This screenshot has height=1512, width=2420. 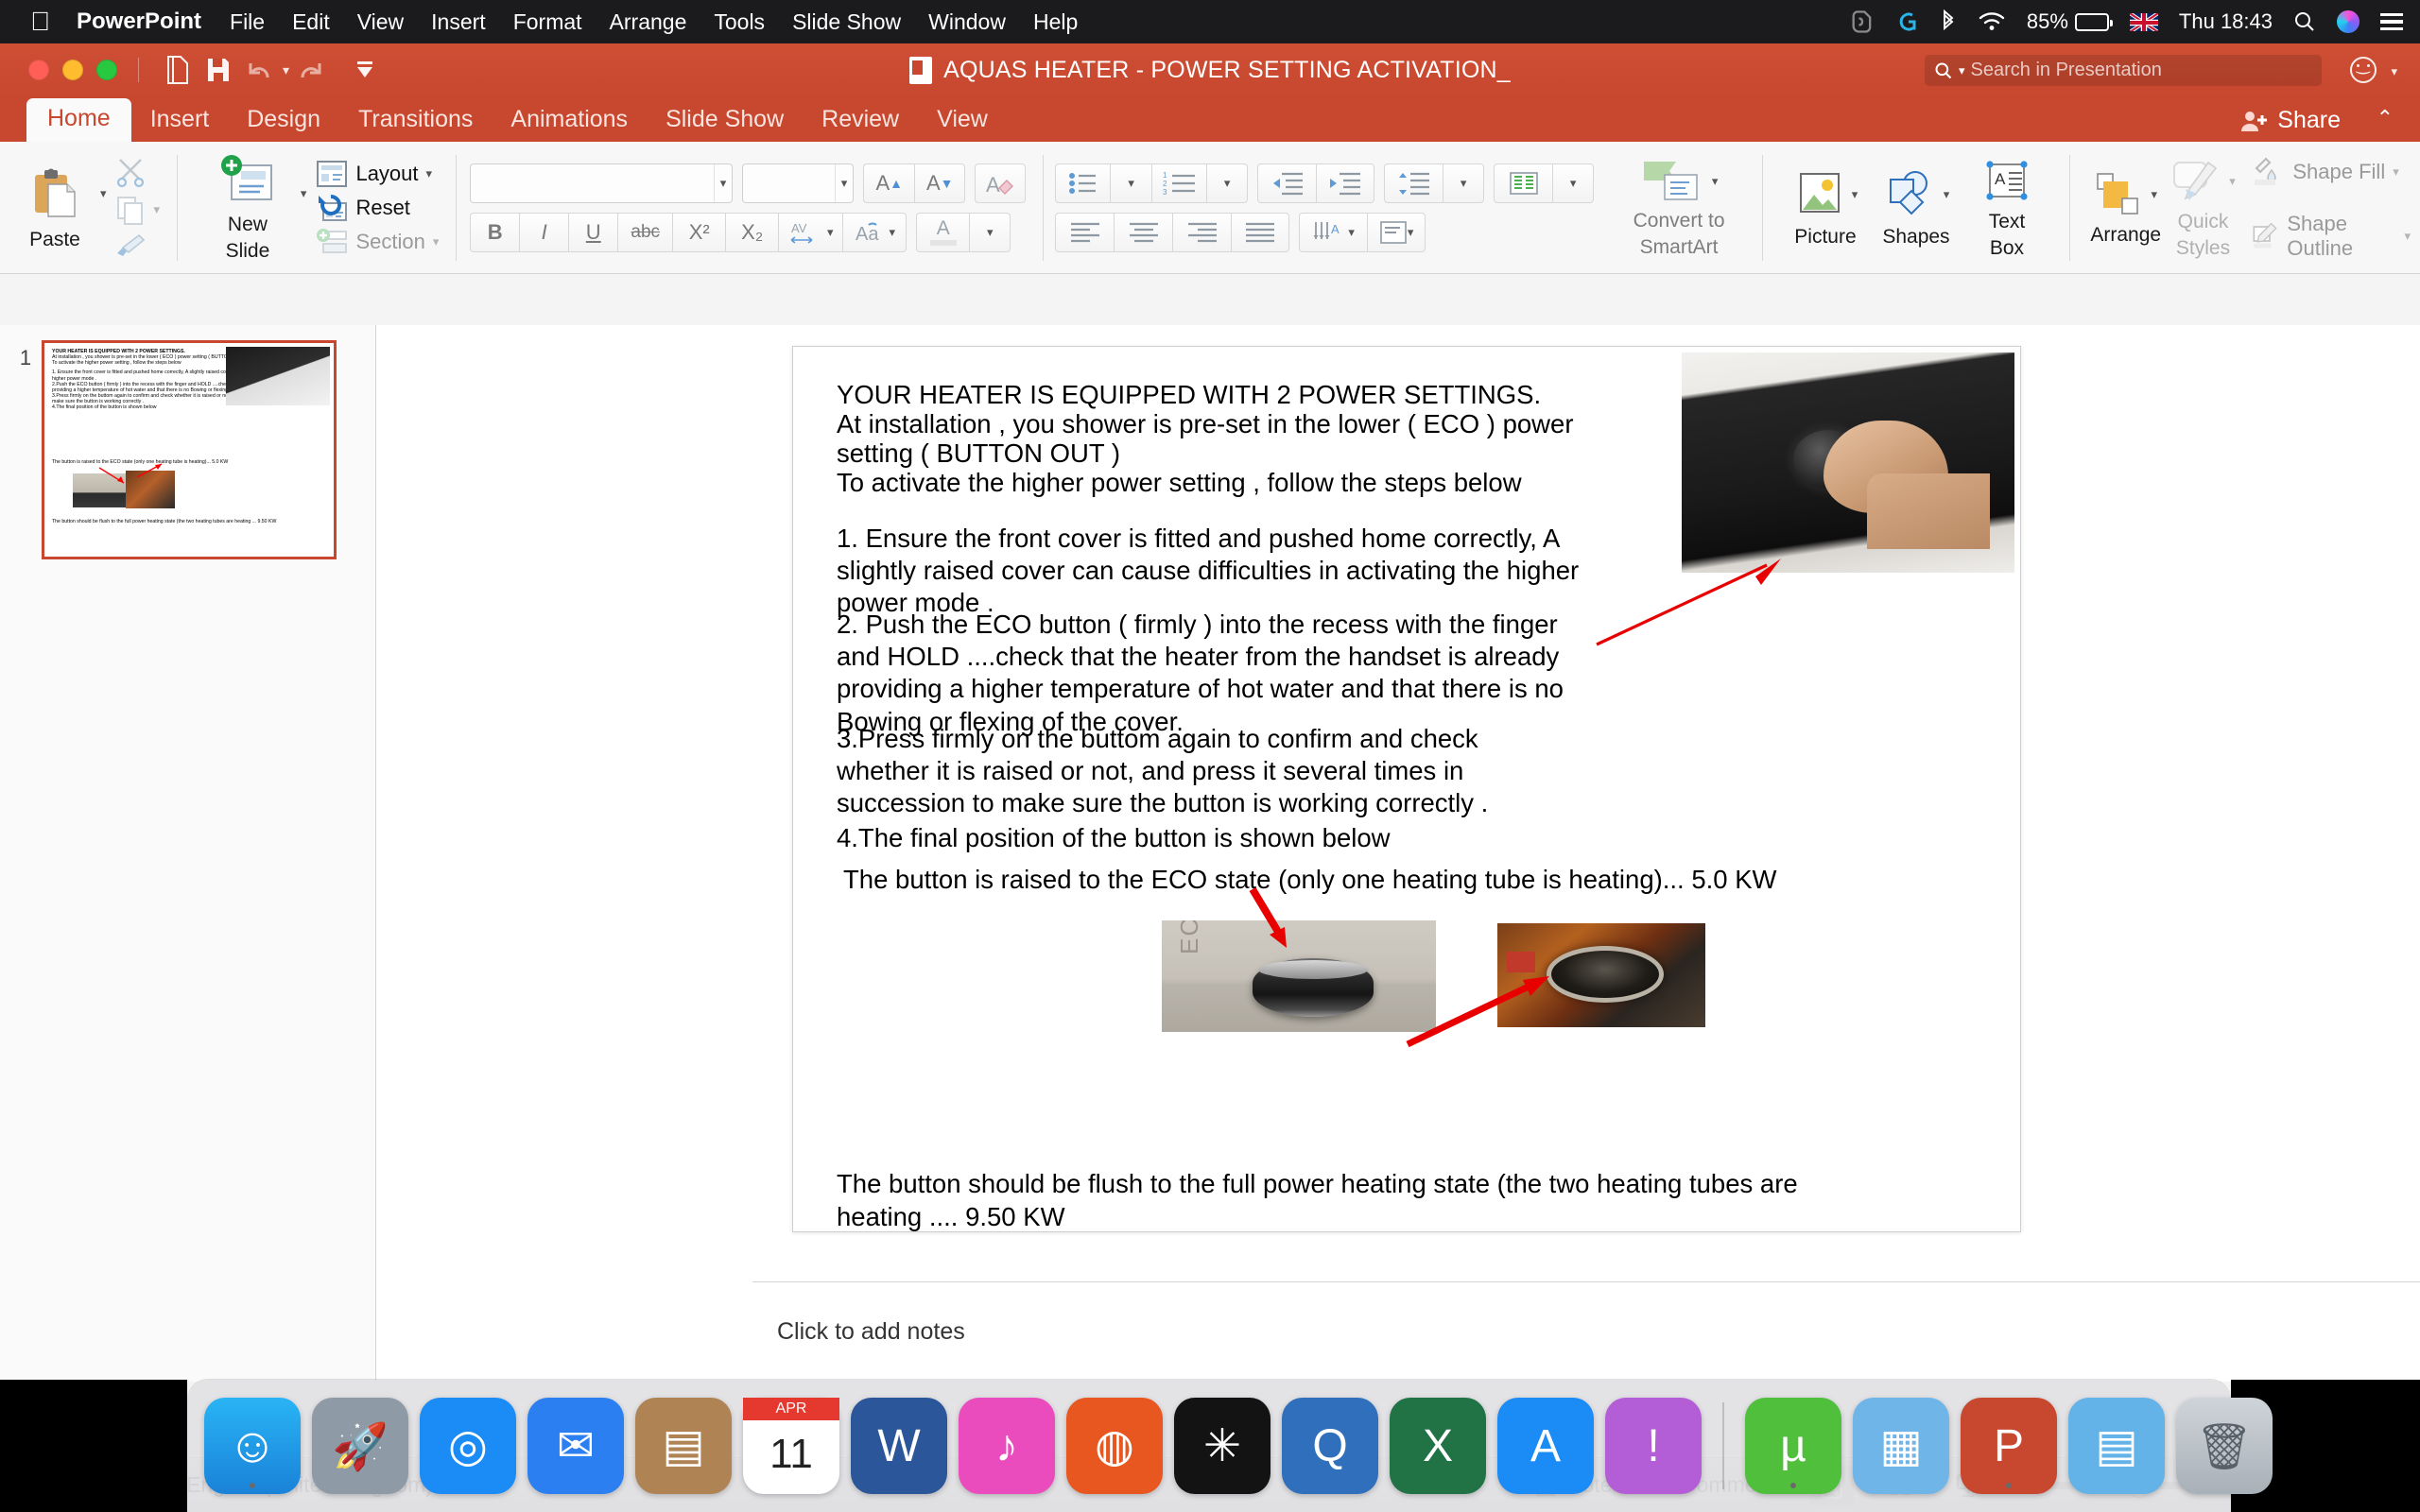 What do you see at coordinates (72, 70) in the screenshot?
I see `minimize-button` at bounding box center [72, 70].